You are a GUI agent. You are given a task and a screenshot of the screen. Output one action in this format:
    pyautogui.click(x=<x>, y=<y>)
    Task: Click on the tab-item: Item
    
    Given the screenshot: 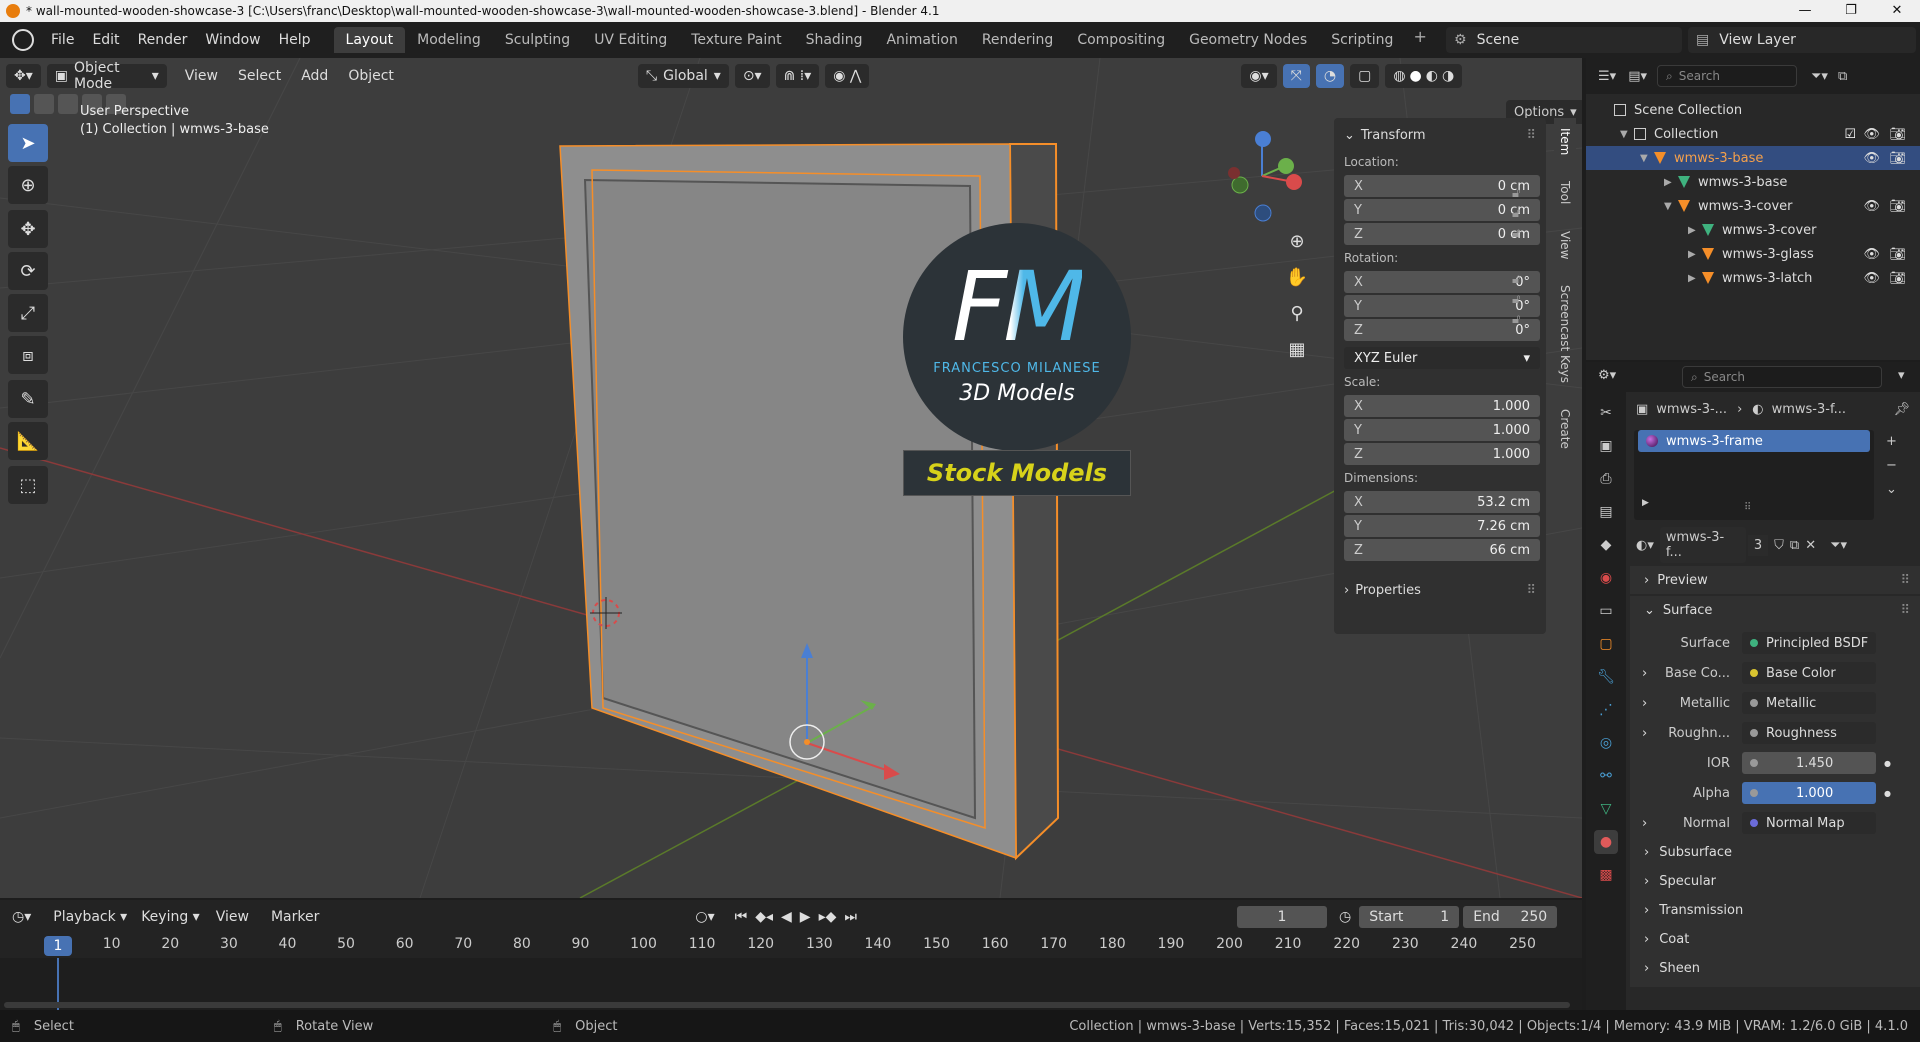 What is the action you would take?
    pyautogui.click(x=1565, y=142)
    